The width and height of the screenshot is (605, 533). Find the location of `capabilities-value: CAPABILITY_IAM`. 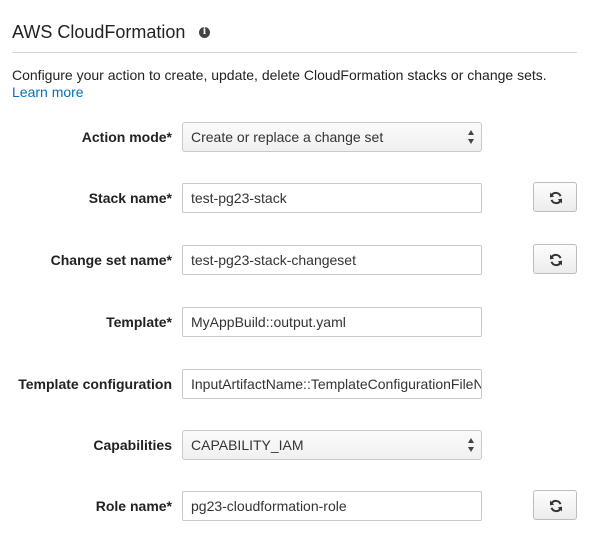

capabilities-value: CAPABILITY_IAM is located at coordinates (247, 445).